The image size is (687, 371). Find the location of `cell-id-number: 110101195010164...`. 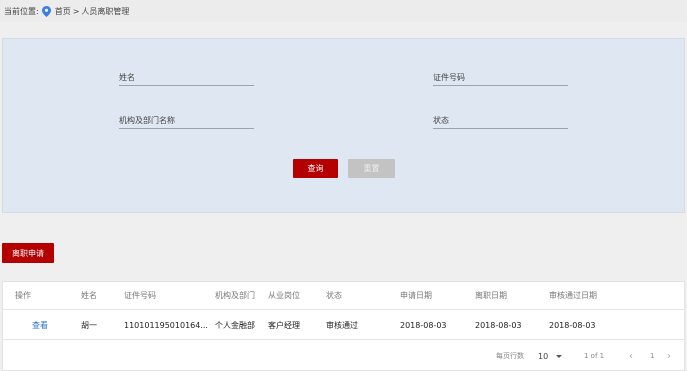

cell-id-number: 110101195010164... is located at coordinates (166, 325).